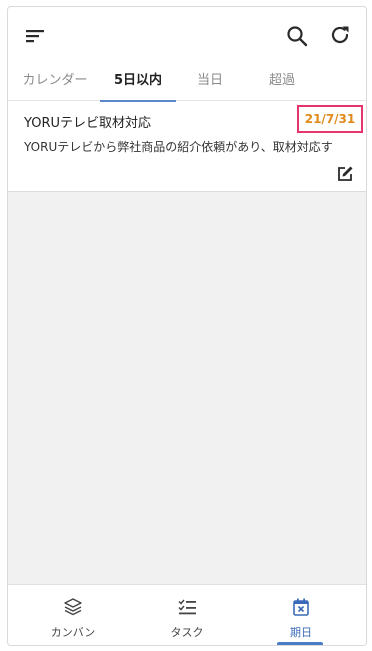 The width and height of the screenshot is (372, 651). What do you see at coordinates (340, 35) in the screenshot?
I see `refresh-icon` at bounding box center [340, 35].